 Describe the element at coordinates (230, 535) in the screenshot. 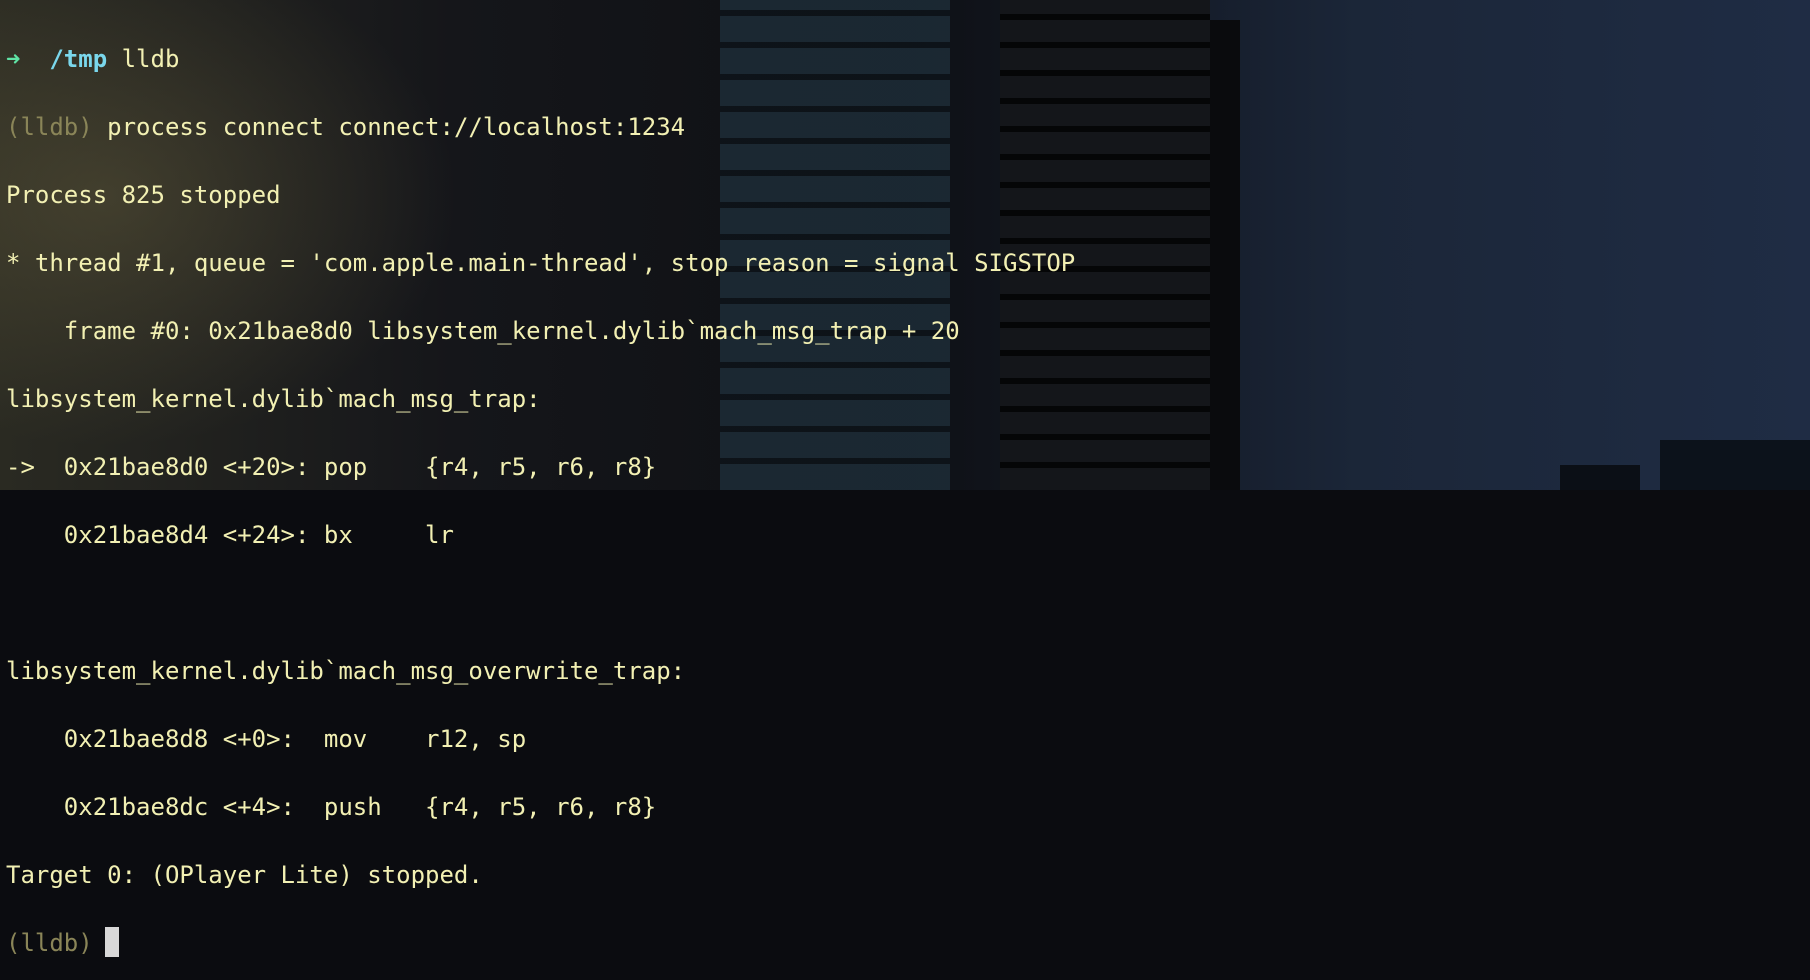

I see `output-line: 0x21bae8d4 <+24>: bx lr` at that location.